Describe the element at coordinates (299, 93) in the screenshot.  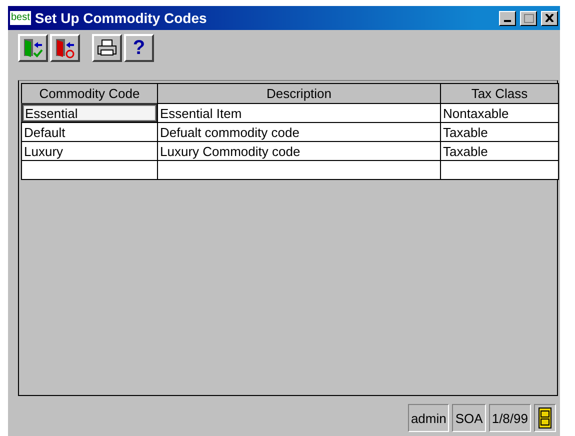
I see `column-header: Description` at that location.